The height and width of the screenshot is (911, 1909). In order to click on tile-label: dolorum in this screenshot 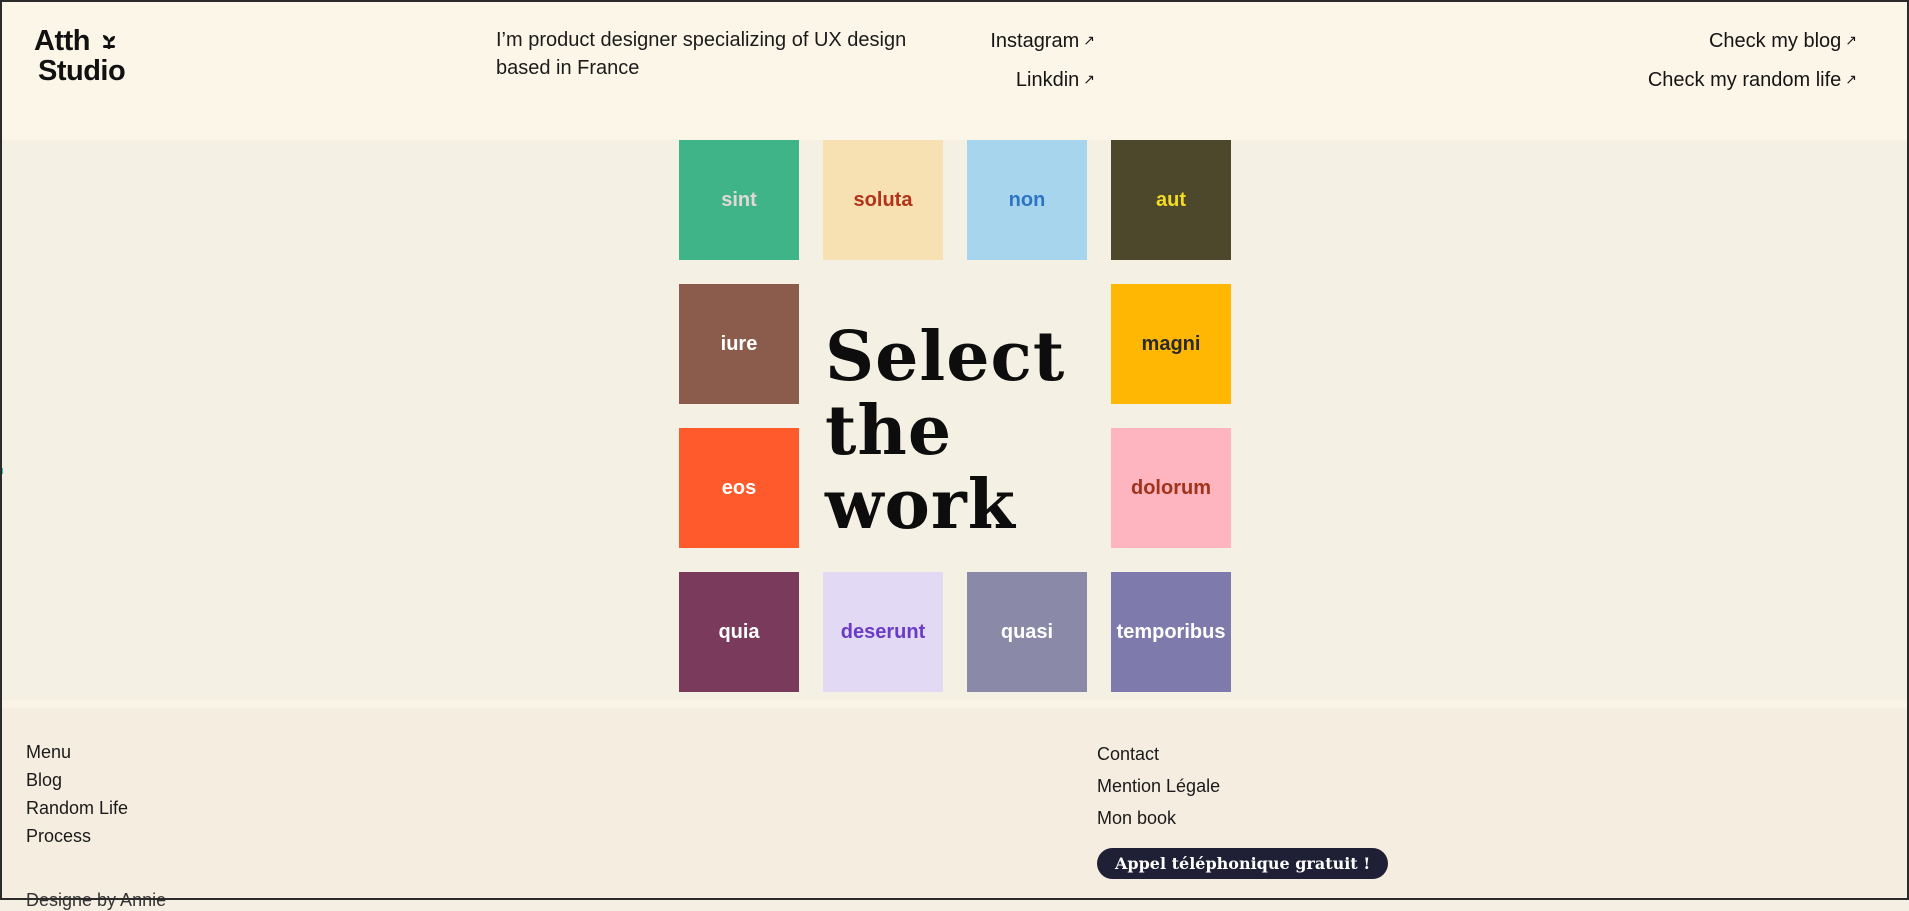, I will do `click(1171, 487)`.